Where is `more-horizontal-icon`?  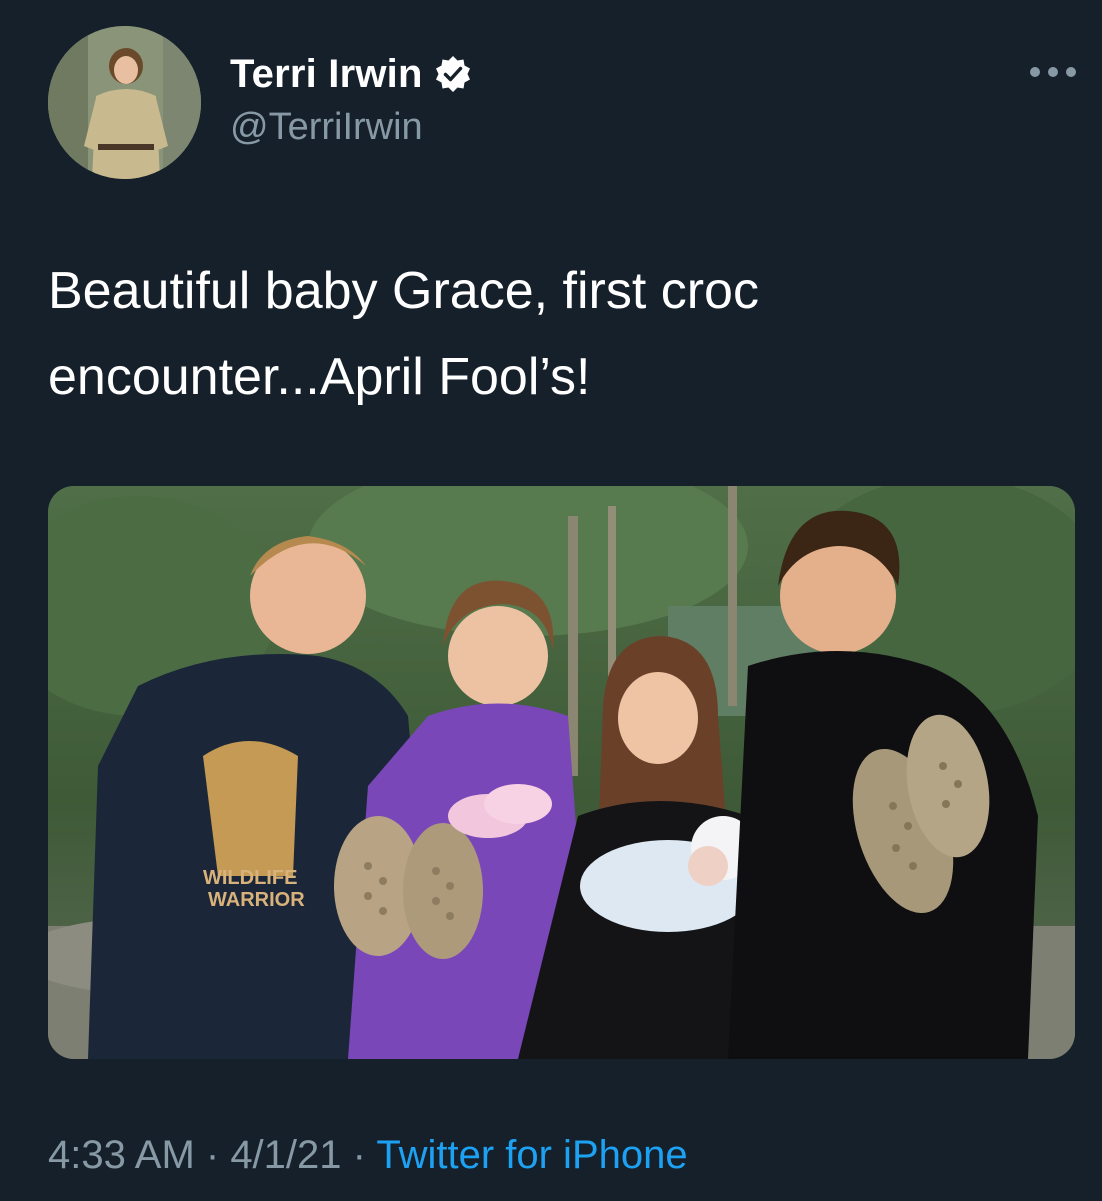 more-horizontal-icon is located at coordinates (1053, 72).